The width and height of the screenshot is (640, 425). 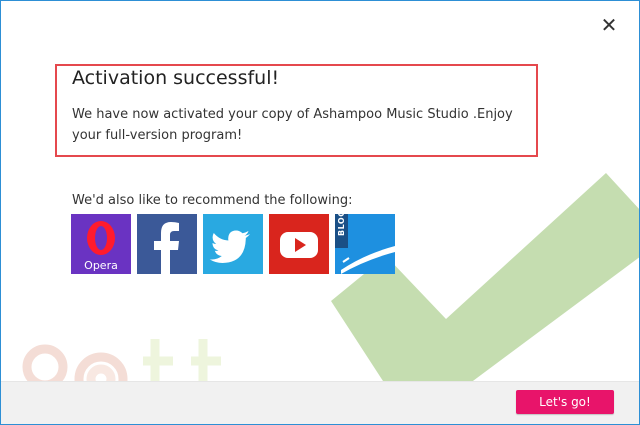 I want to click on facebook-icon, so click(x=167, y=244).